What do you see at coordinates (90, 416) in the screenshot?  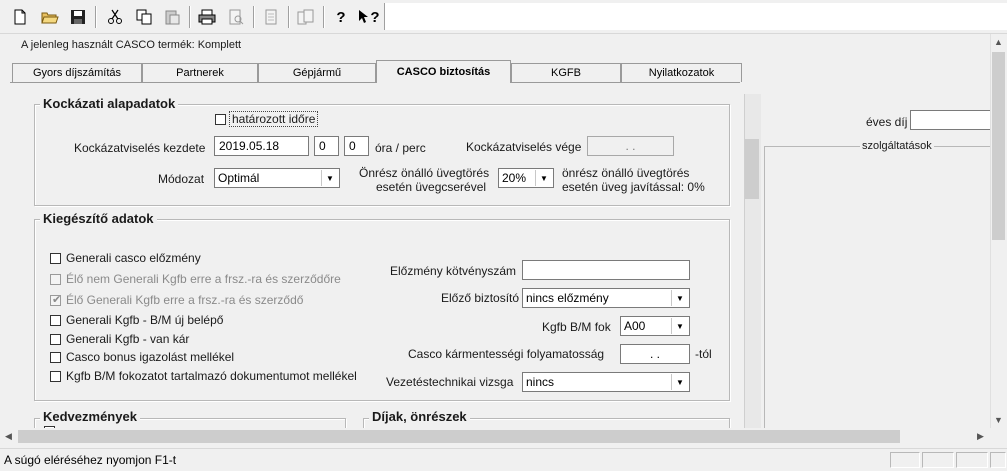 I see `kedvezmenyek-title: Kedvezmények` at bounding box center [90, 416].